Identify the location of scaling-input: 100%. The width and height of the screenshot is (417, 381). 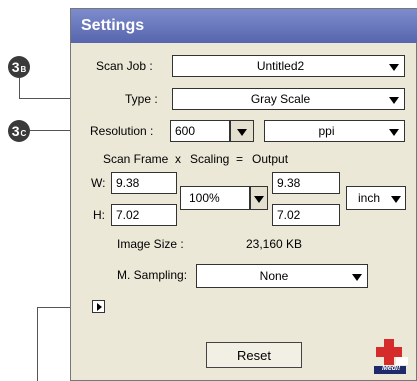
(215, 198).